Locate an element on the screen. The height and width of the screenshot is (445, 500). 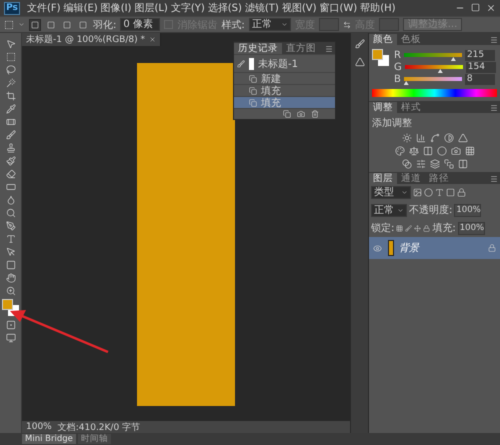
maximize-icon is located at coordinates (475, 7).